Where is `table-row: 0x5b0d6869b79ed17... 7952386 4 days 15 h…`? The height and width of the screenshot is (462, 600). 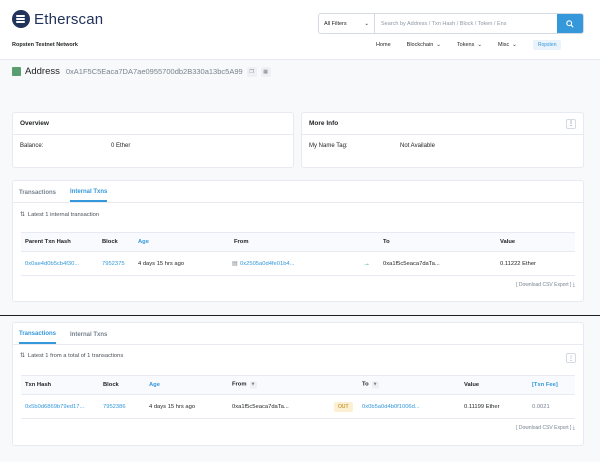
table-row: 0x5b0d6869b79ed17... 7952386 4 days 15 h… is located at coordinates (298, 407).